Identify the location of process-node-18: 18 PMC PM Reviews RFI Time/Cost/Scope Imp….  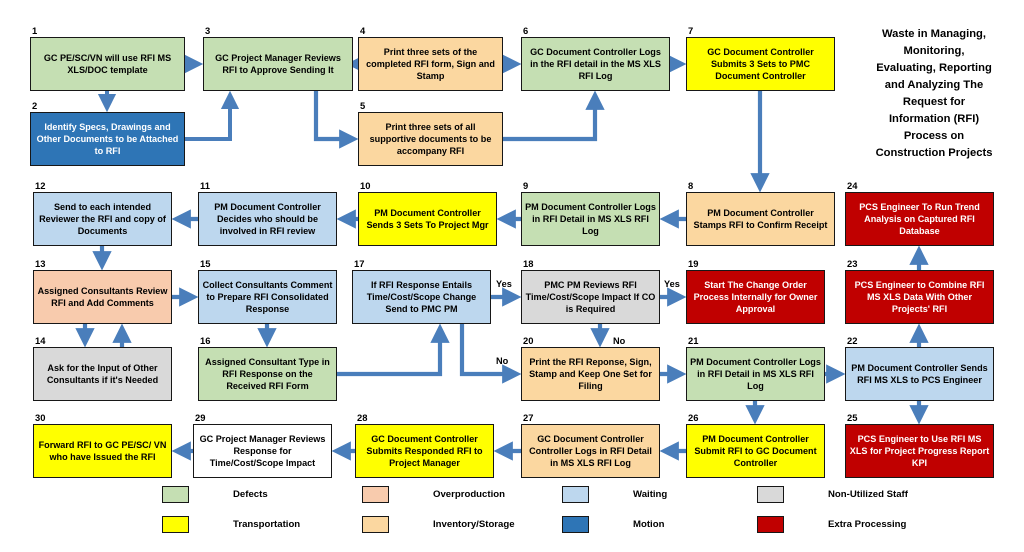
(590, 291).